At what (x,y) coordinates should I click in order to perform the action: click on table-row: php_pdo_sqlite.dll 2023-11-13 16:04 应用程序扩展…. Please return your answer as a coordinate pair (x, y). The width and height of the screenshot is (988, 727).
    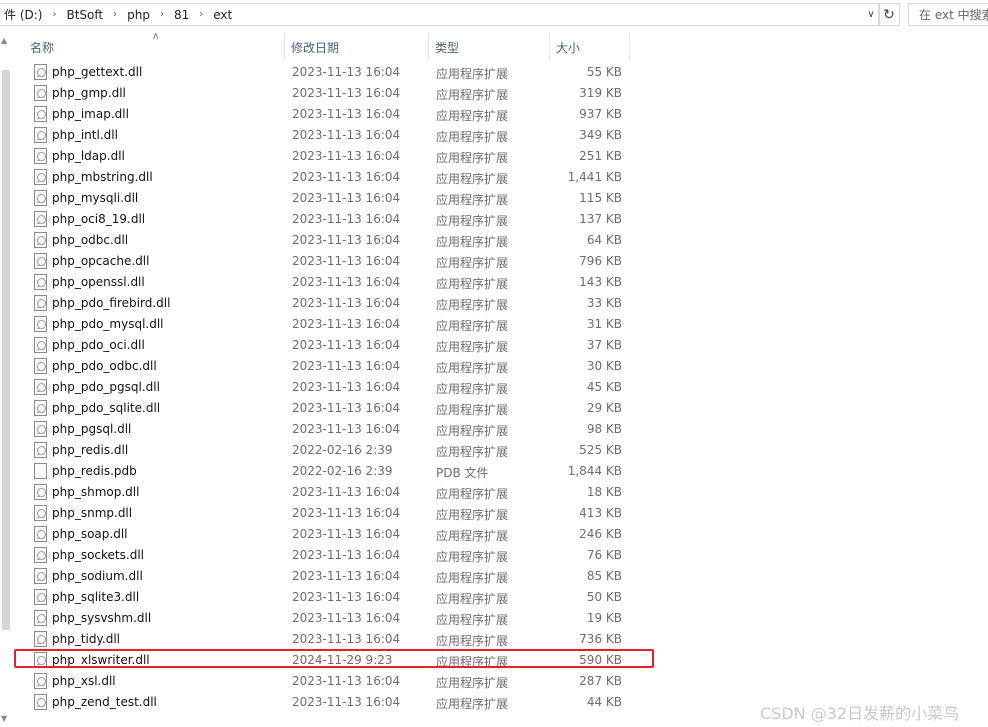
    Looking at the image, I should click on (330, 408).